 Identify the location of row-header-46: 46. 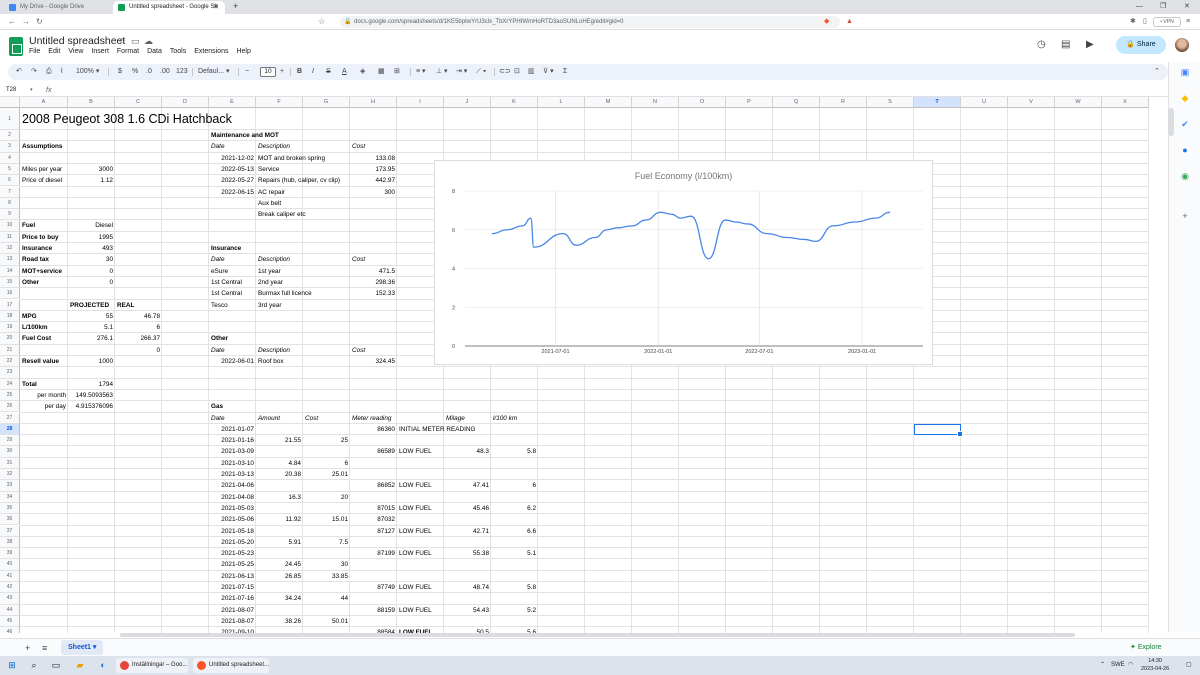
(10, 630).